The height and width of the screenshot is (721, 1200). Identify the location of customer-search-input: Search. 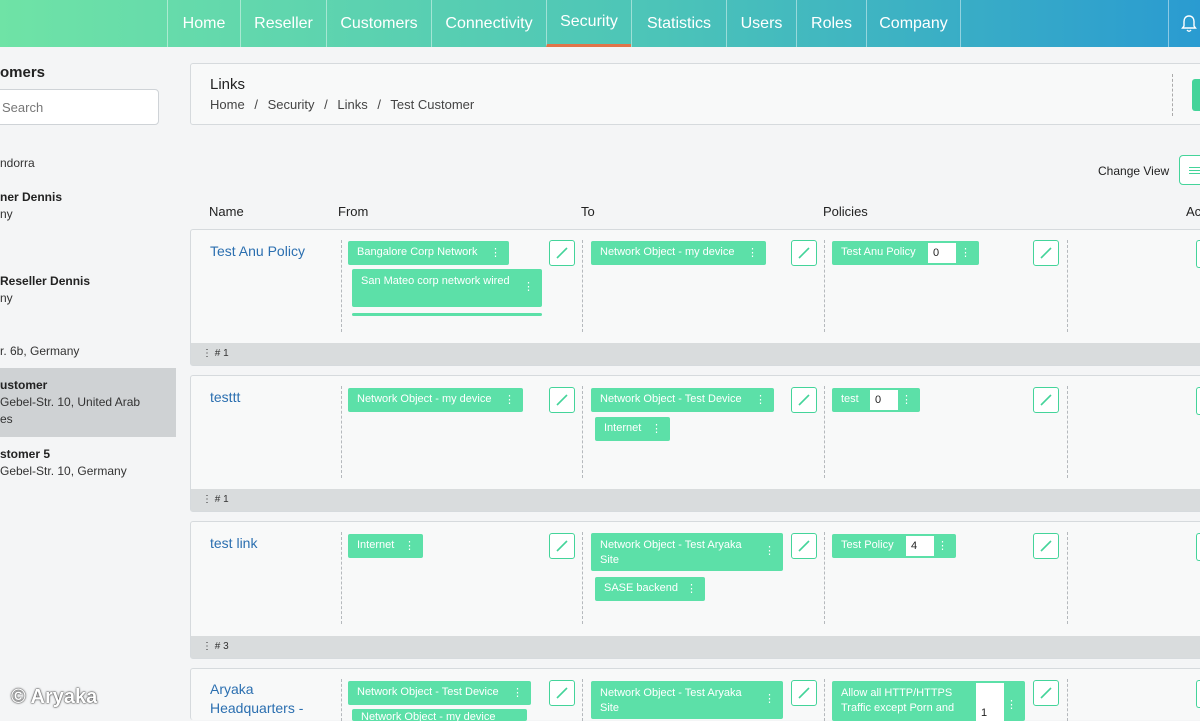
(79, 107).